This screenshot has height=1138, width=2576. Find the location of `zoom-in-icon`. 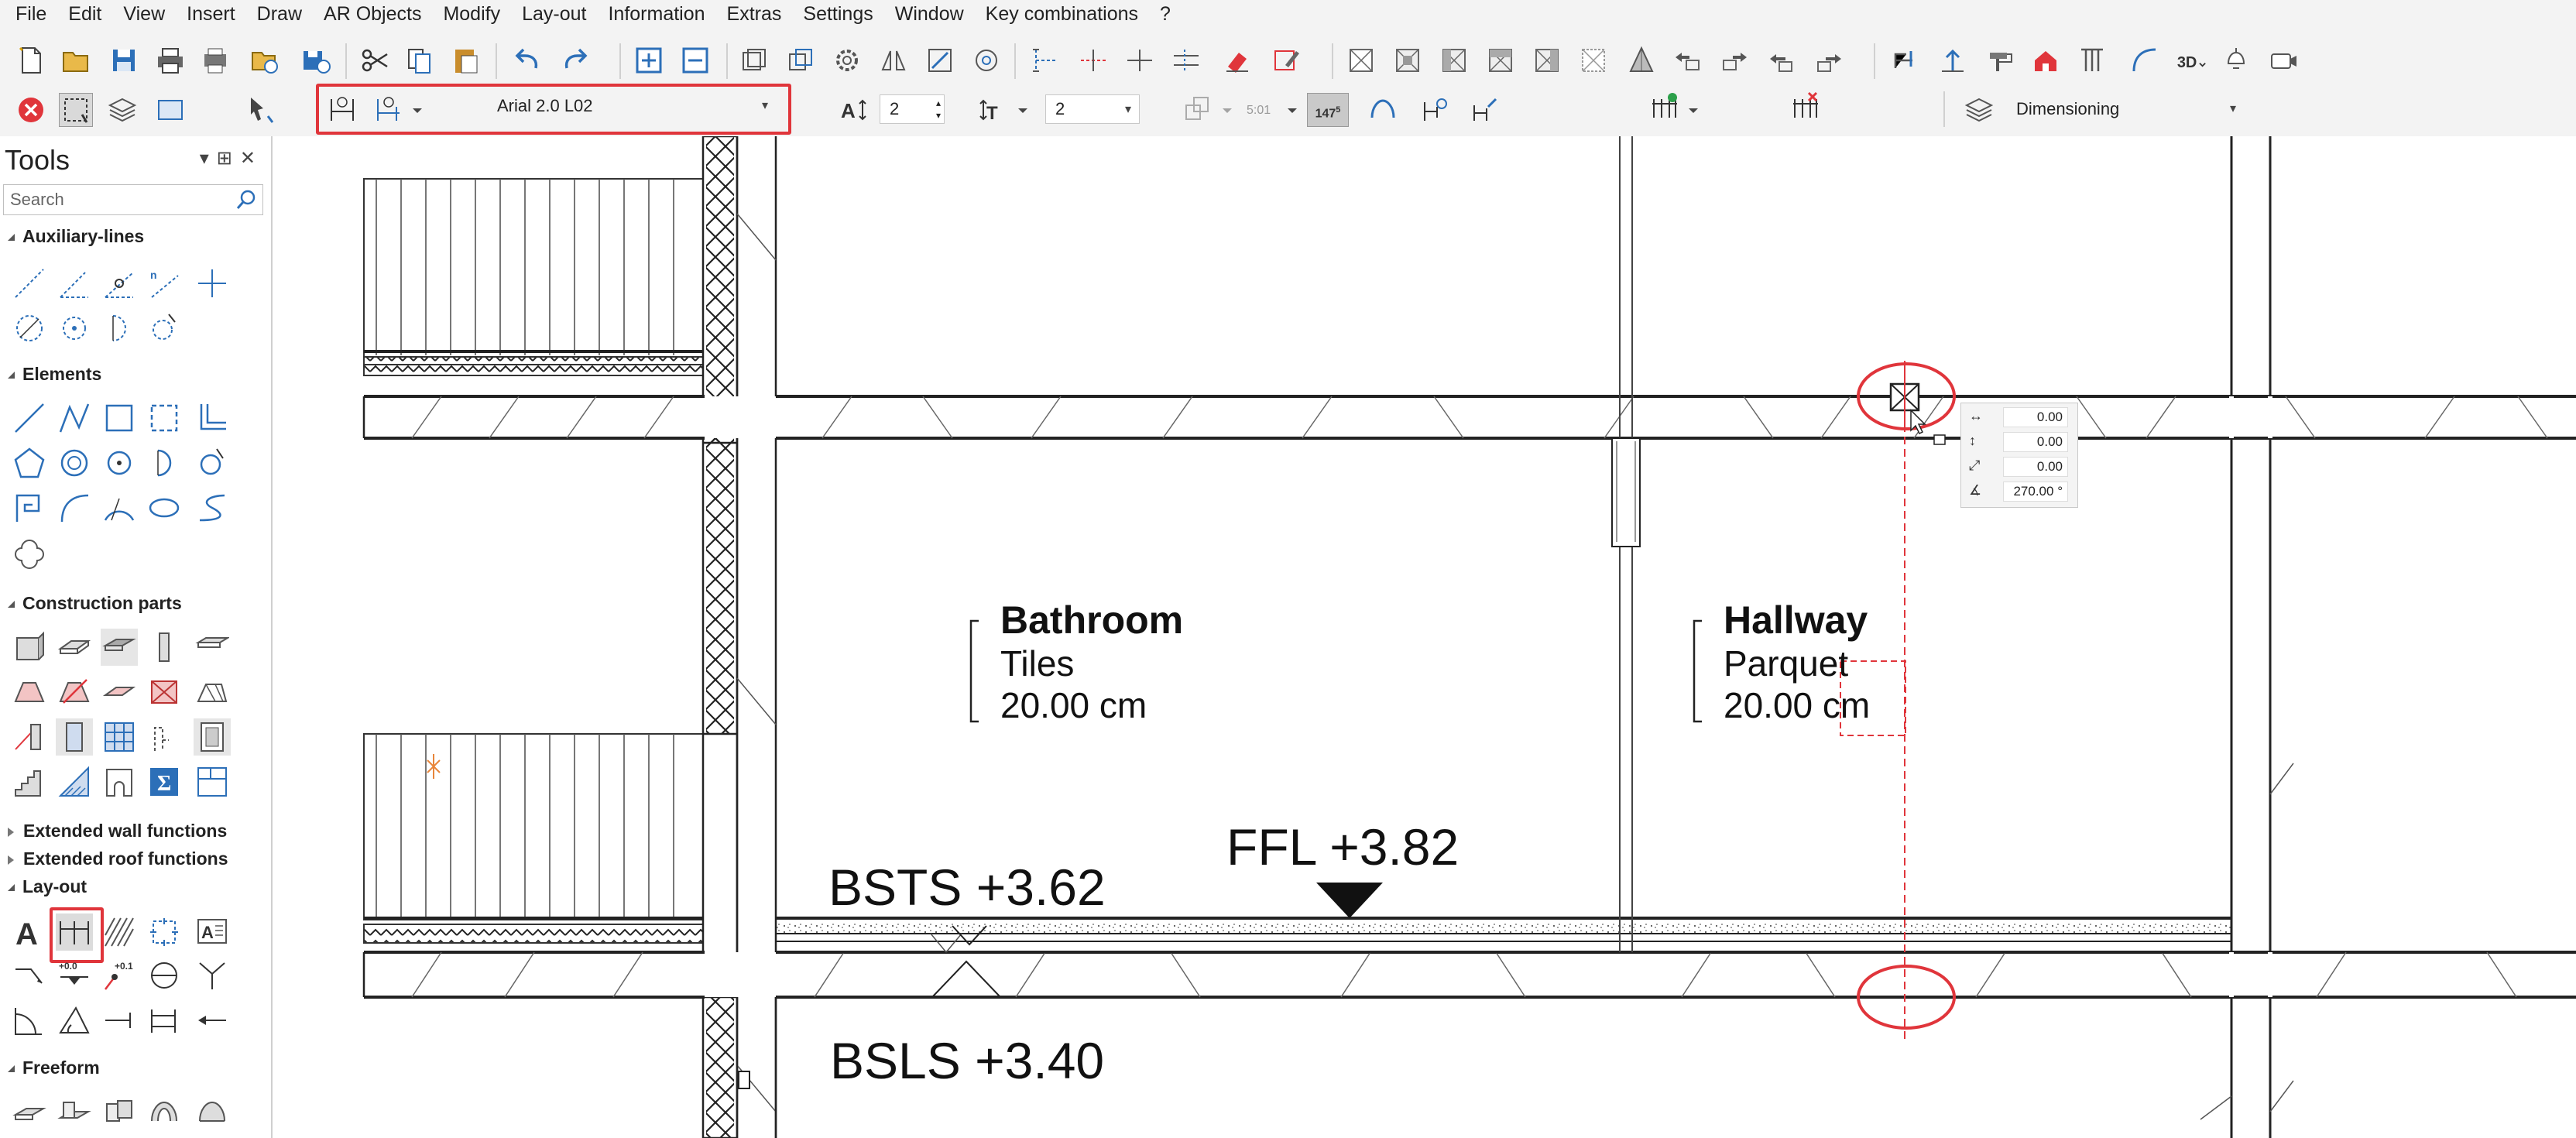

zoom-in-icon is located at coordinates (649, 60).